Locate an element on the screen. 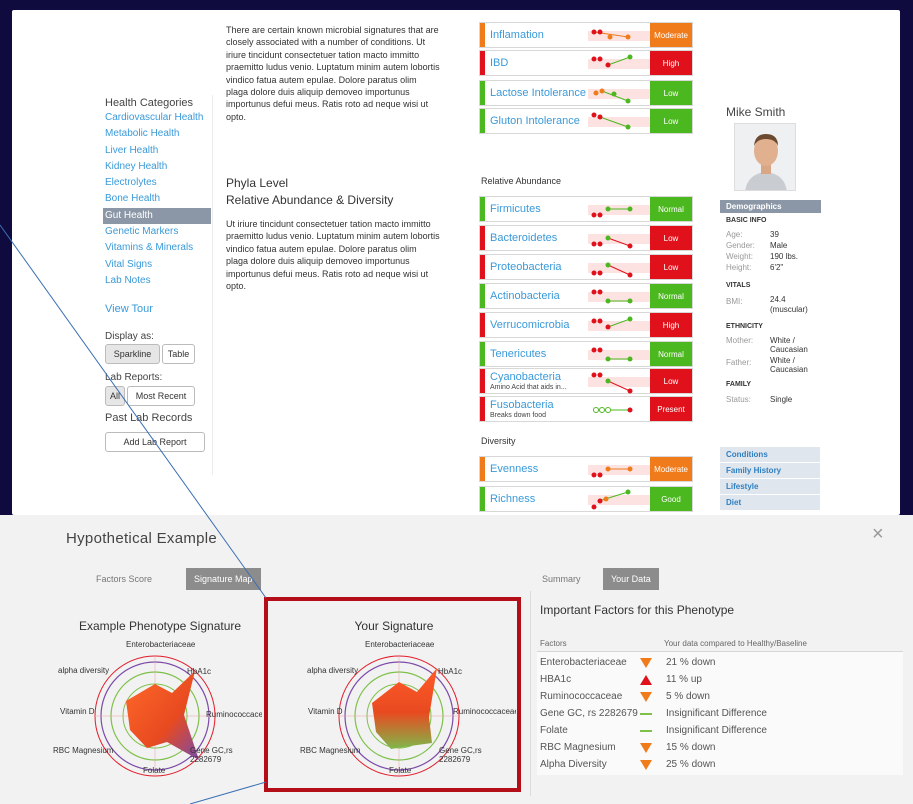 The width and height of the screenshot is (913, 804). phylum-name: Verrucomicrobia is located at coordinates (529, 325).